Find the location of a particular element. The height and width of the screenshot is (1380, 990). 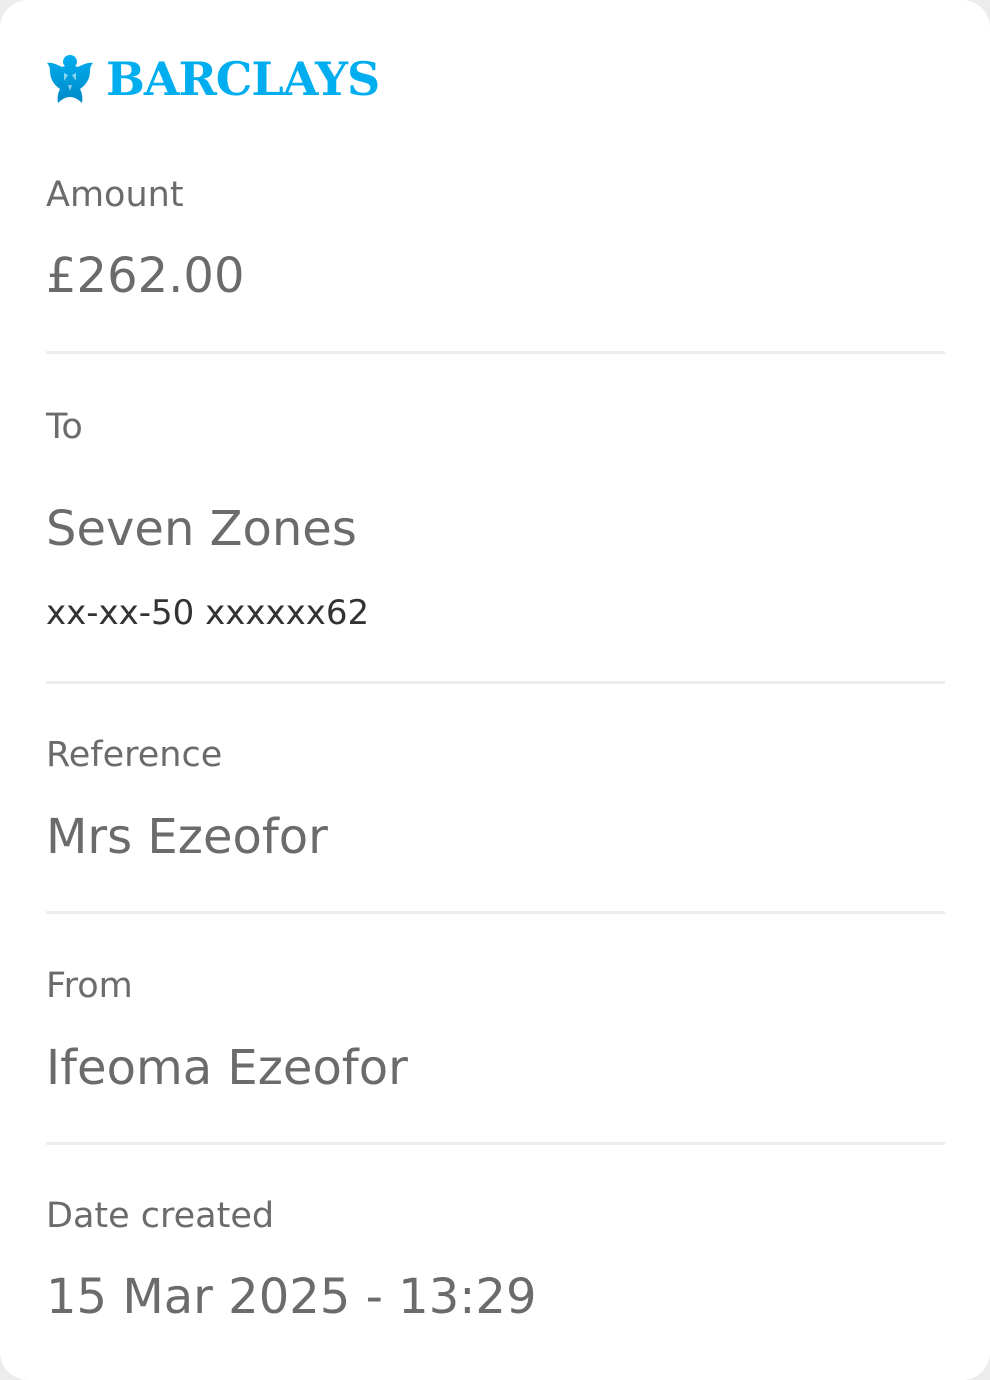

date-created-value: 15 Mar 2025 - 13:29 is located at coordinates (291, 1297).